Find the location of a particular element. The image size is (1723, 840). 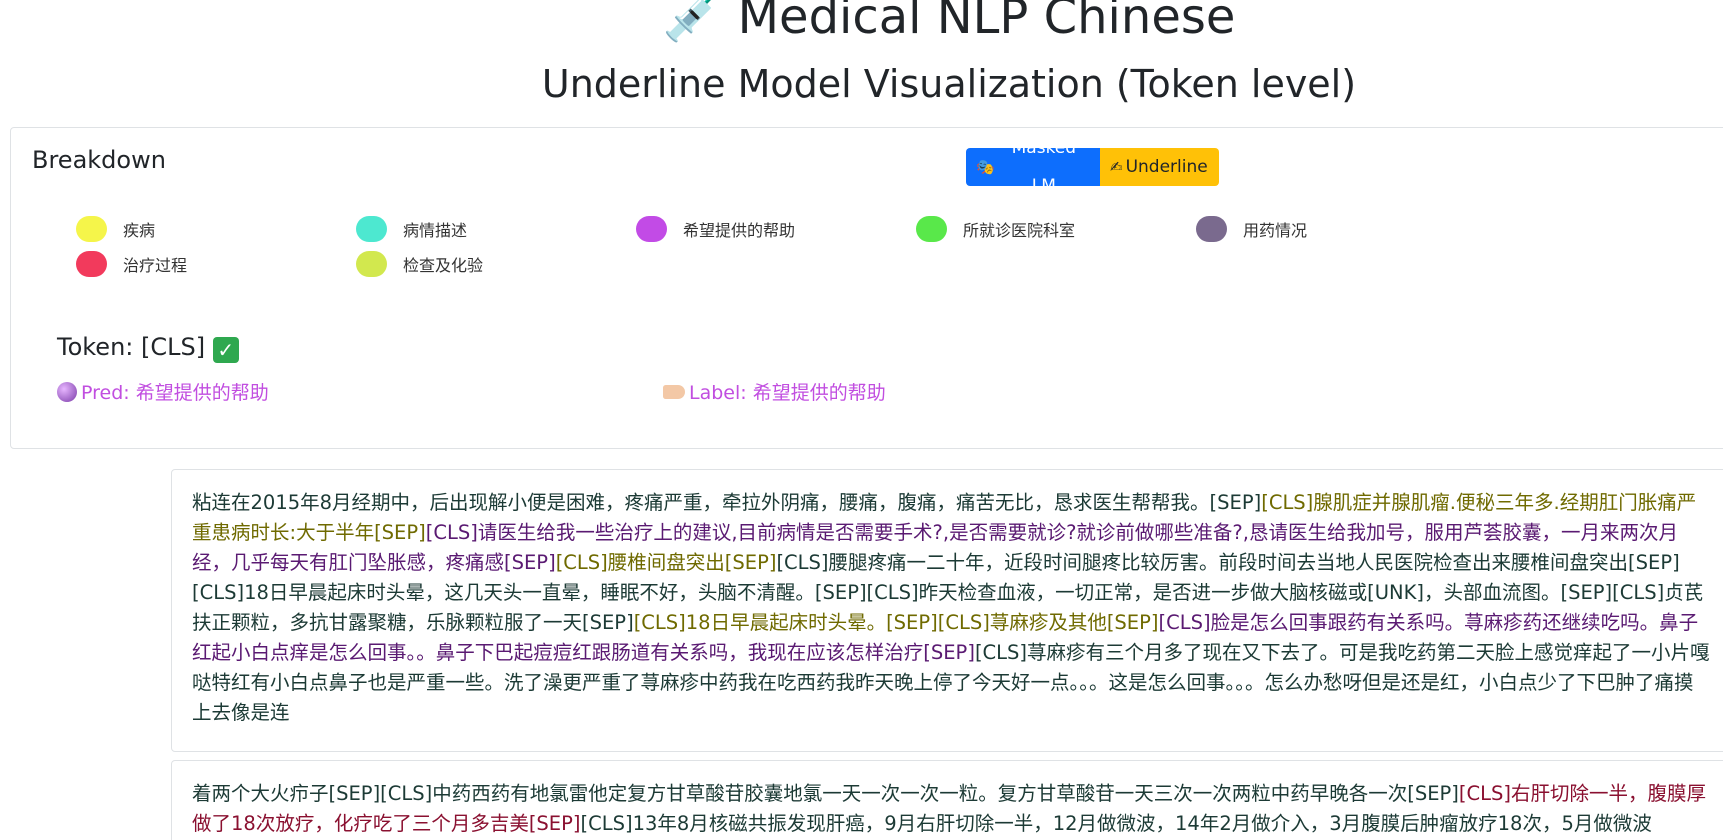

text-segment: [CLS]18日早晨起床时头晕。[SEP][CLS]荨麻疹及其他[SEP] is located at coordinates (896, 622).